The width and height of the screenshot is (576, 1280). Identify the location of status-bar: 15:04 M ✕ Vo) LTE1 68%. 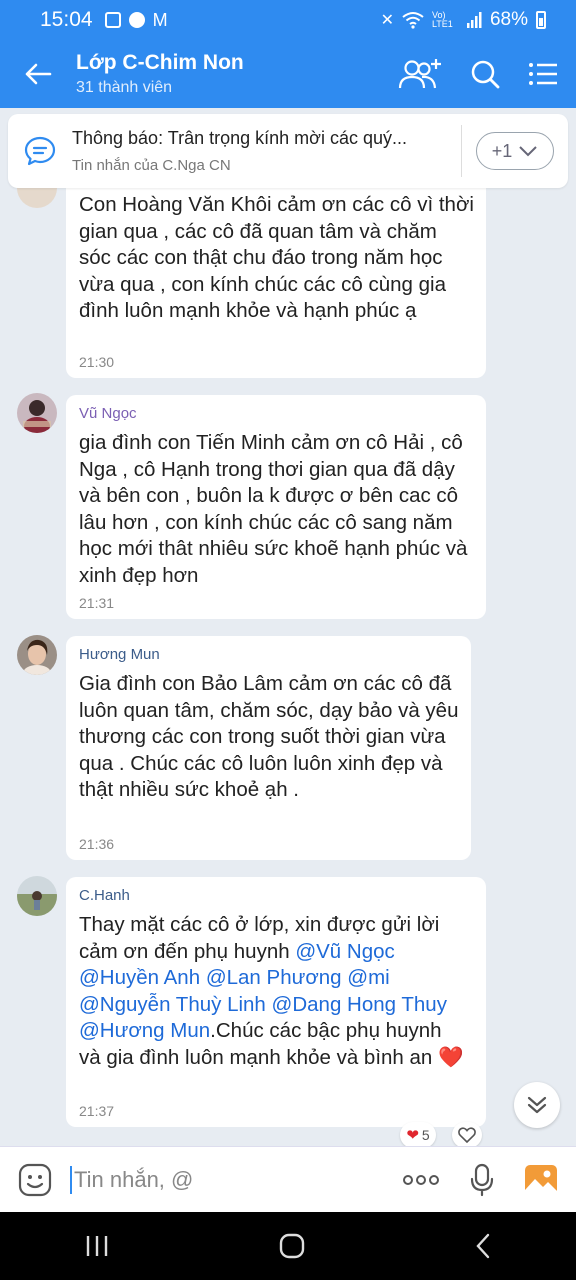
(288, 20).